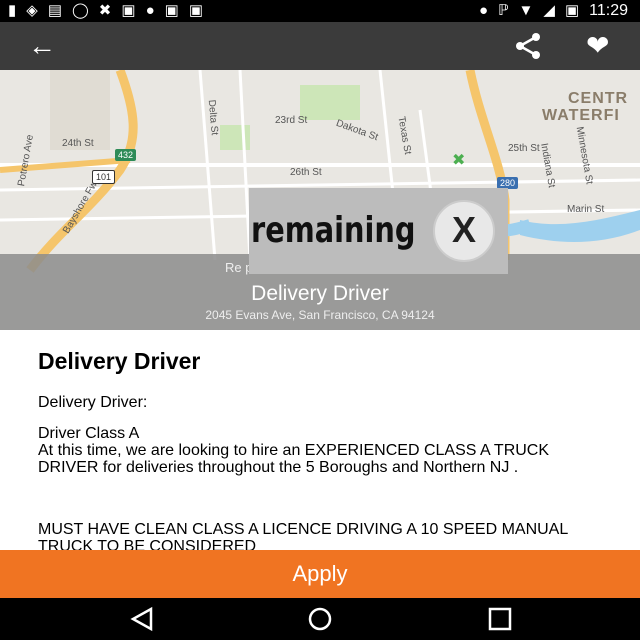  Describe the element at coordinates (104, 177) in the screenshot. I see `highway-shield: 101` at that location.